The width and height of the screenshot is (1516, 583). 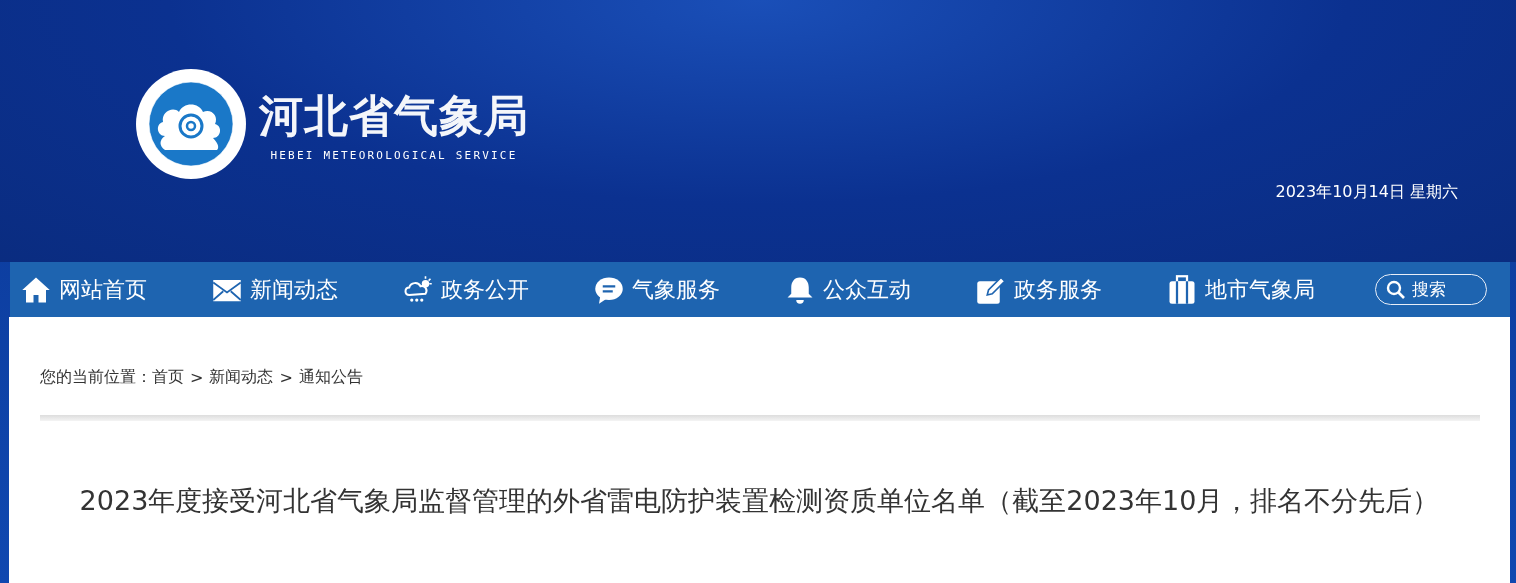 I want to click on breadcrumb-label: 您的当前位置：, so click(x=96, y=377).